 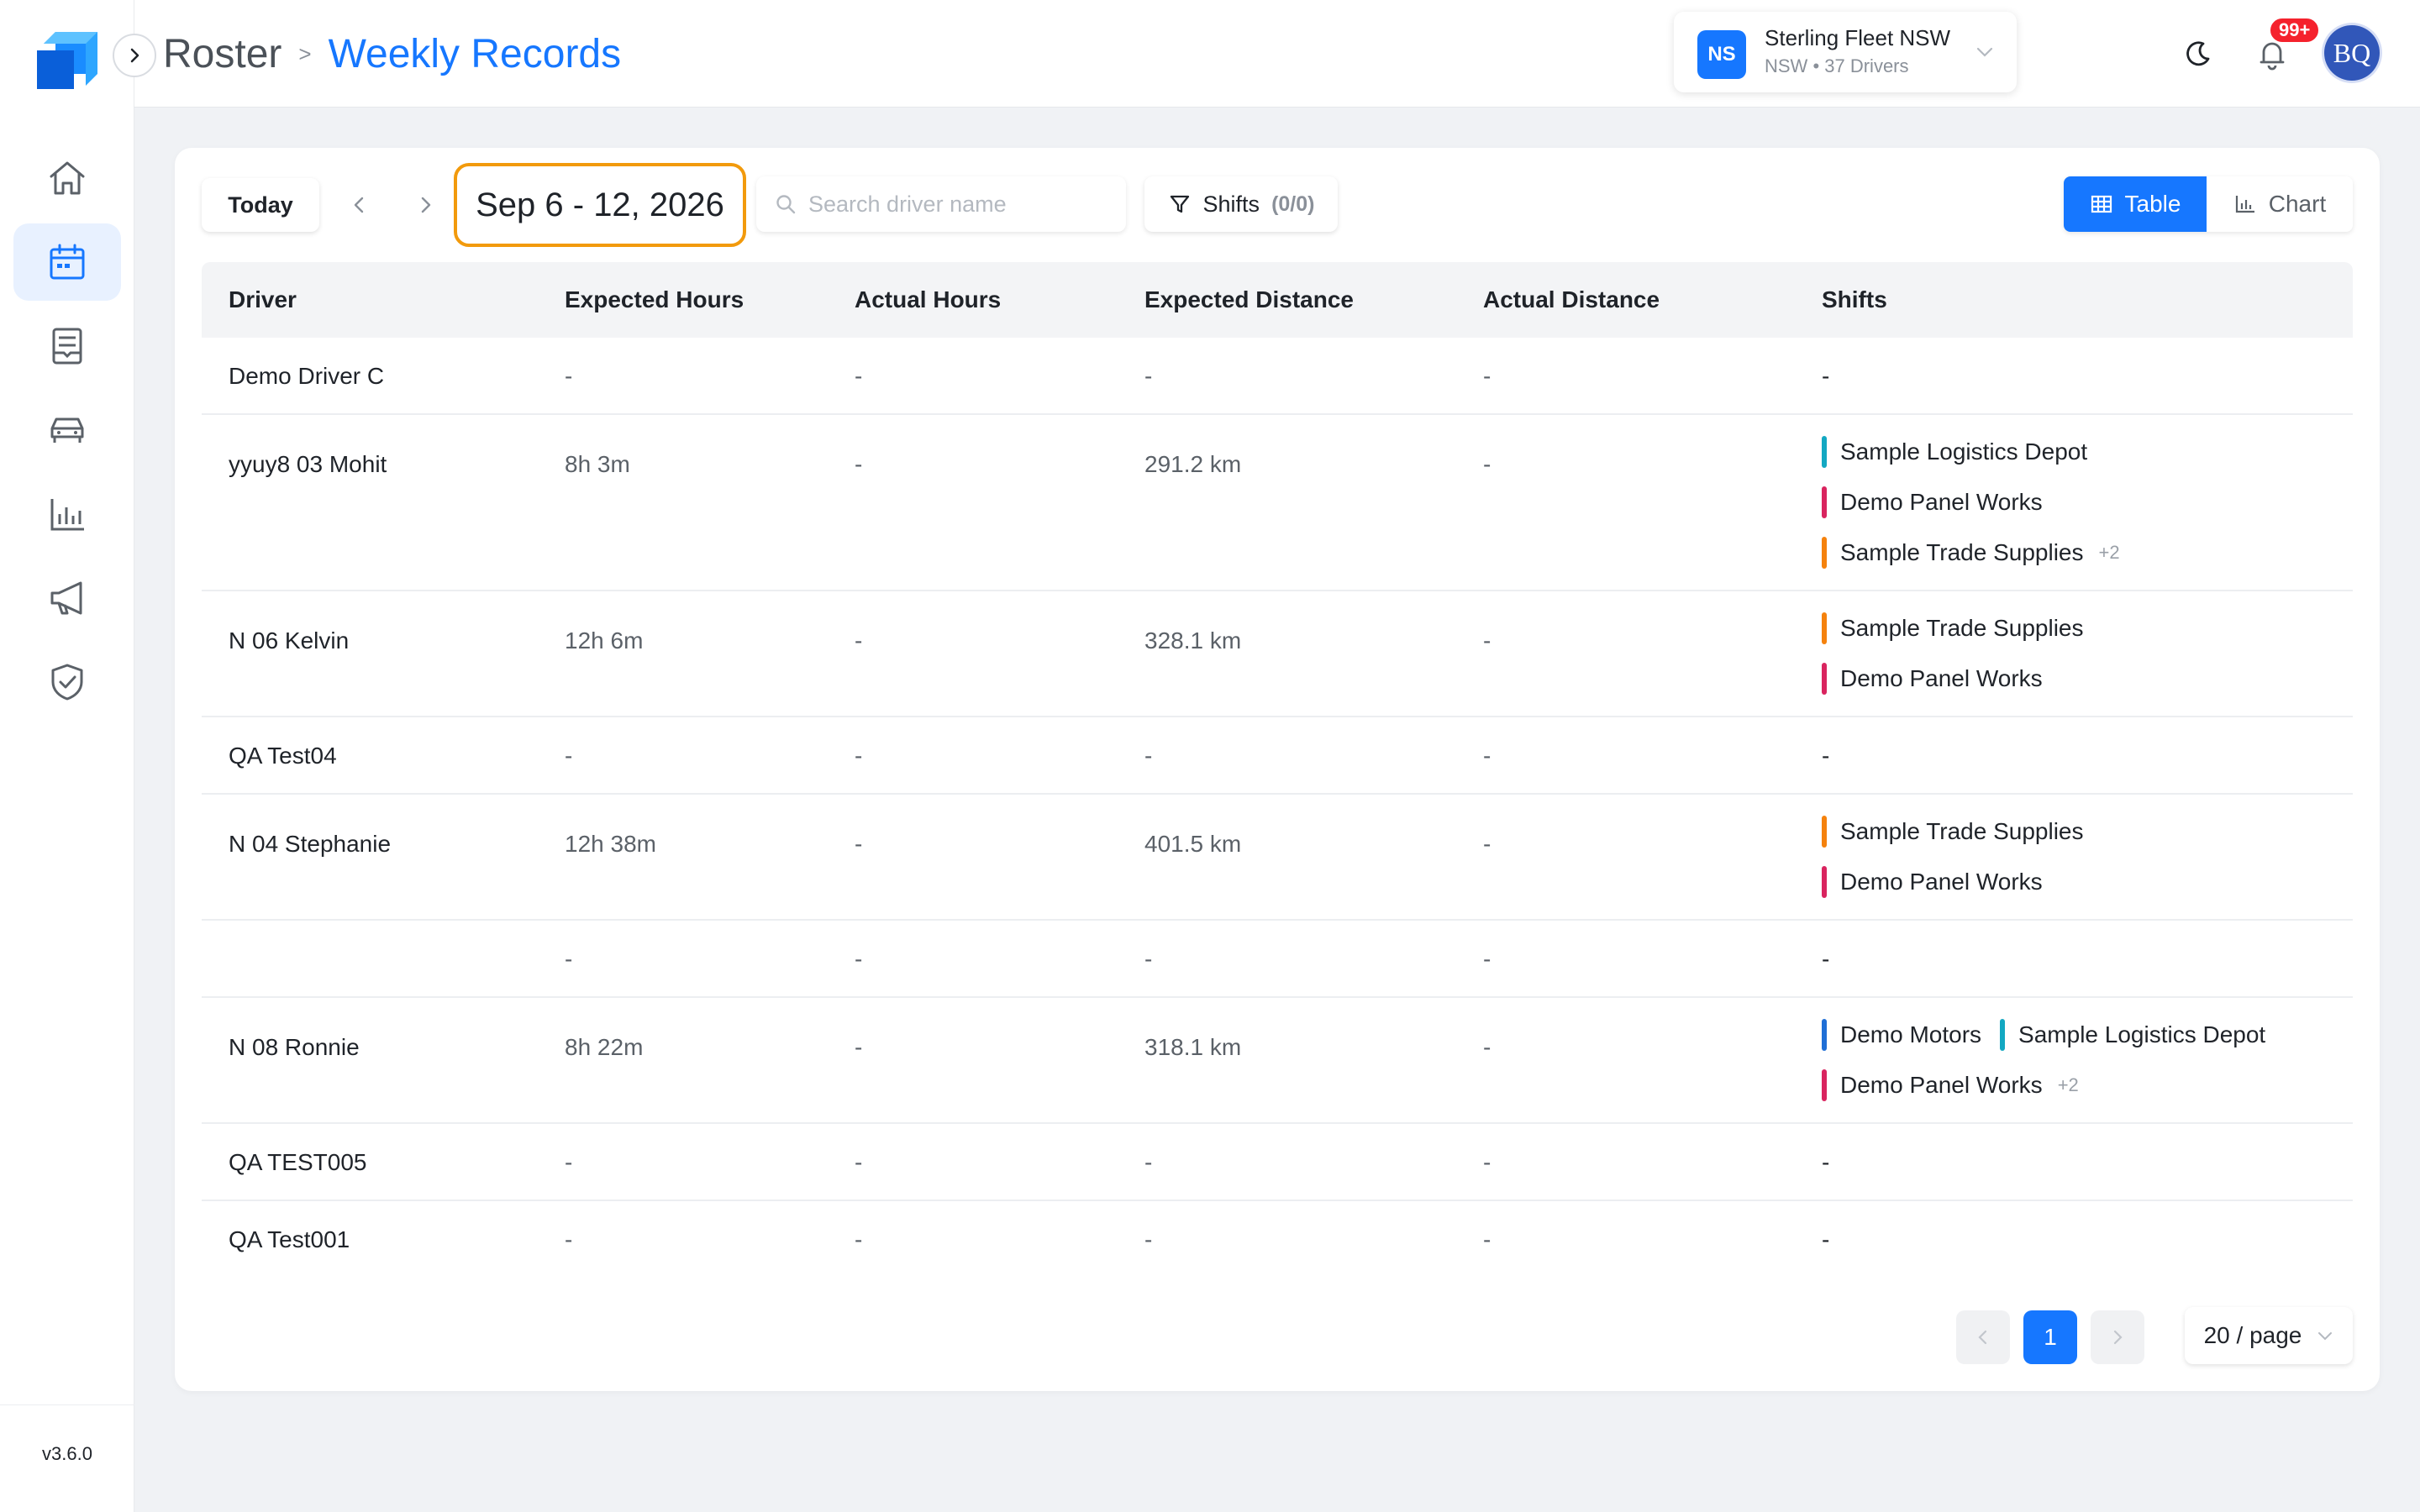 I want to click on column-header-actual-distance: Actual Distance, so click(x=1652, y=299).